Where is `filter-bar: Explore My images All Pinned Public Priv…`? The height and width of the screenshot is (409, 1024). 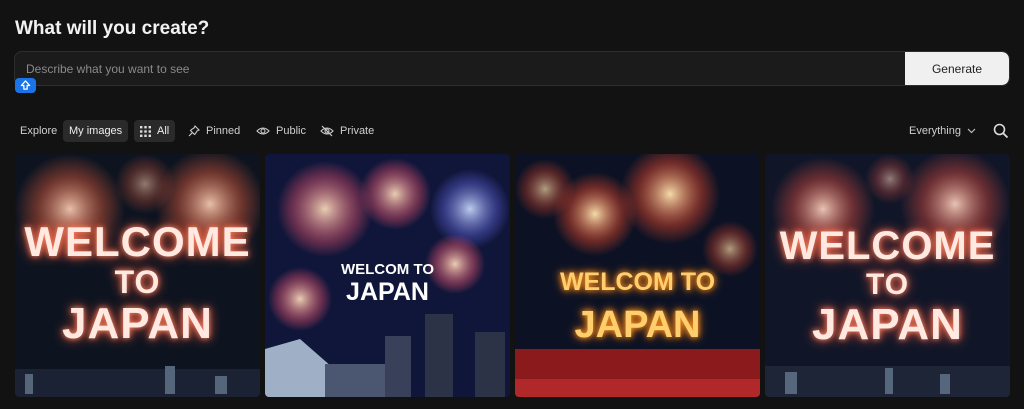 filter-bar: Explore My images All Pinned Public Priv… is located at coordinates (512, 131).